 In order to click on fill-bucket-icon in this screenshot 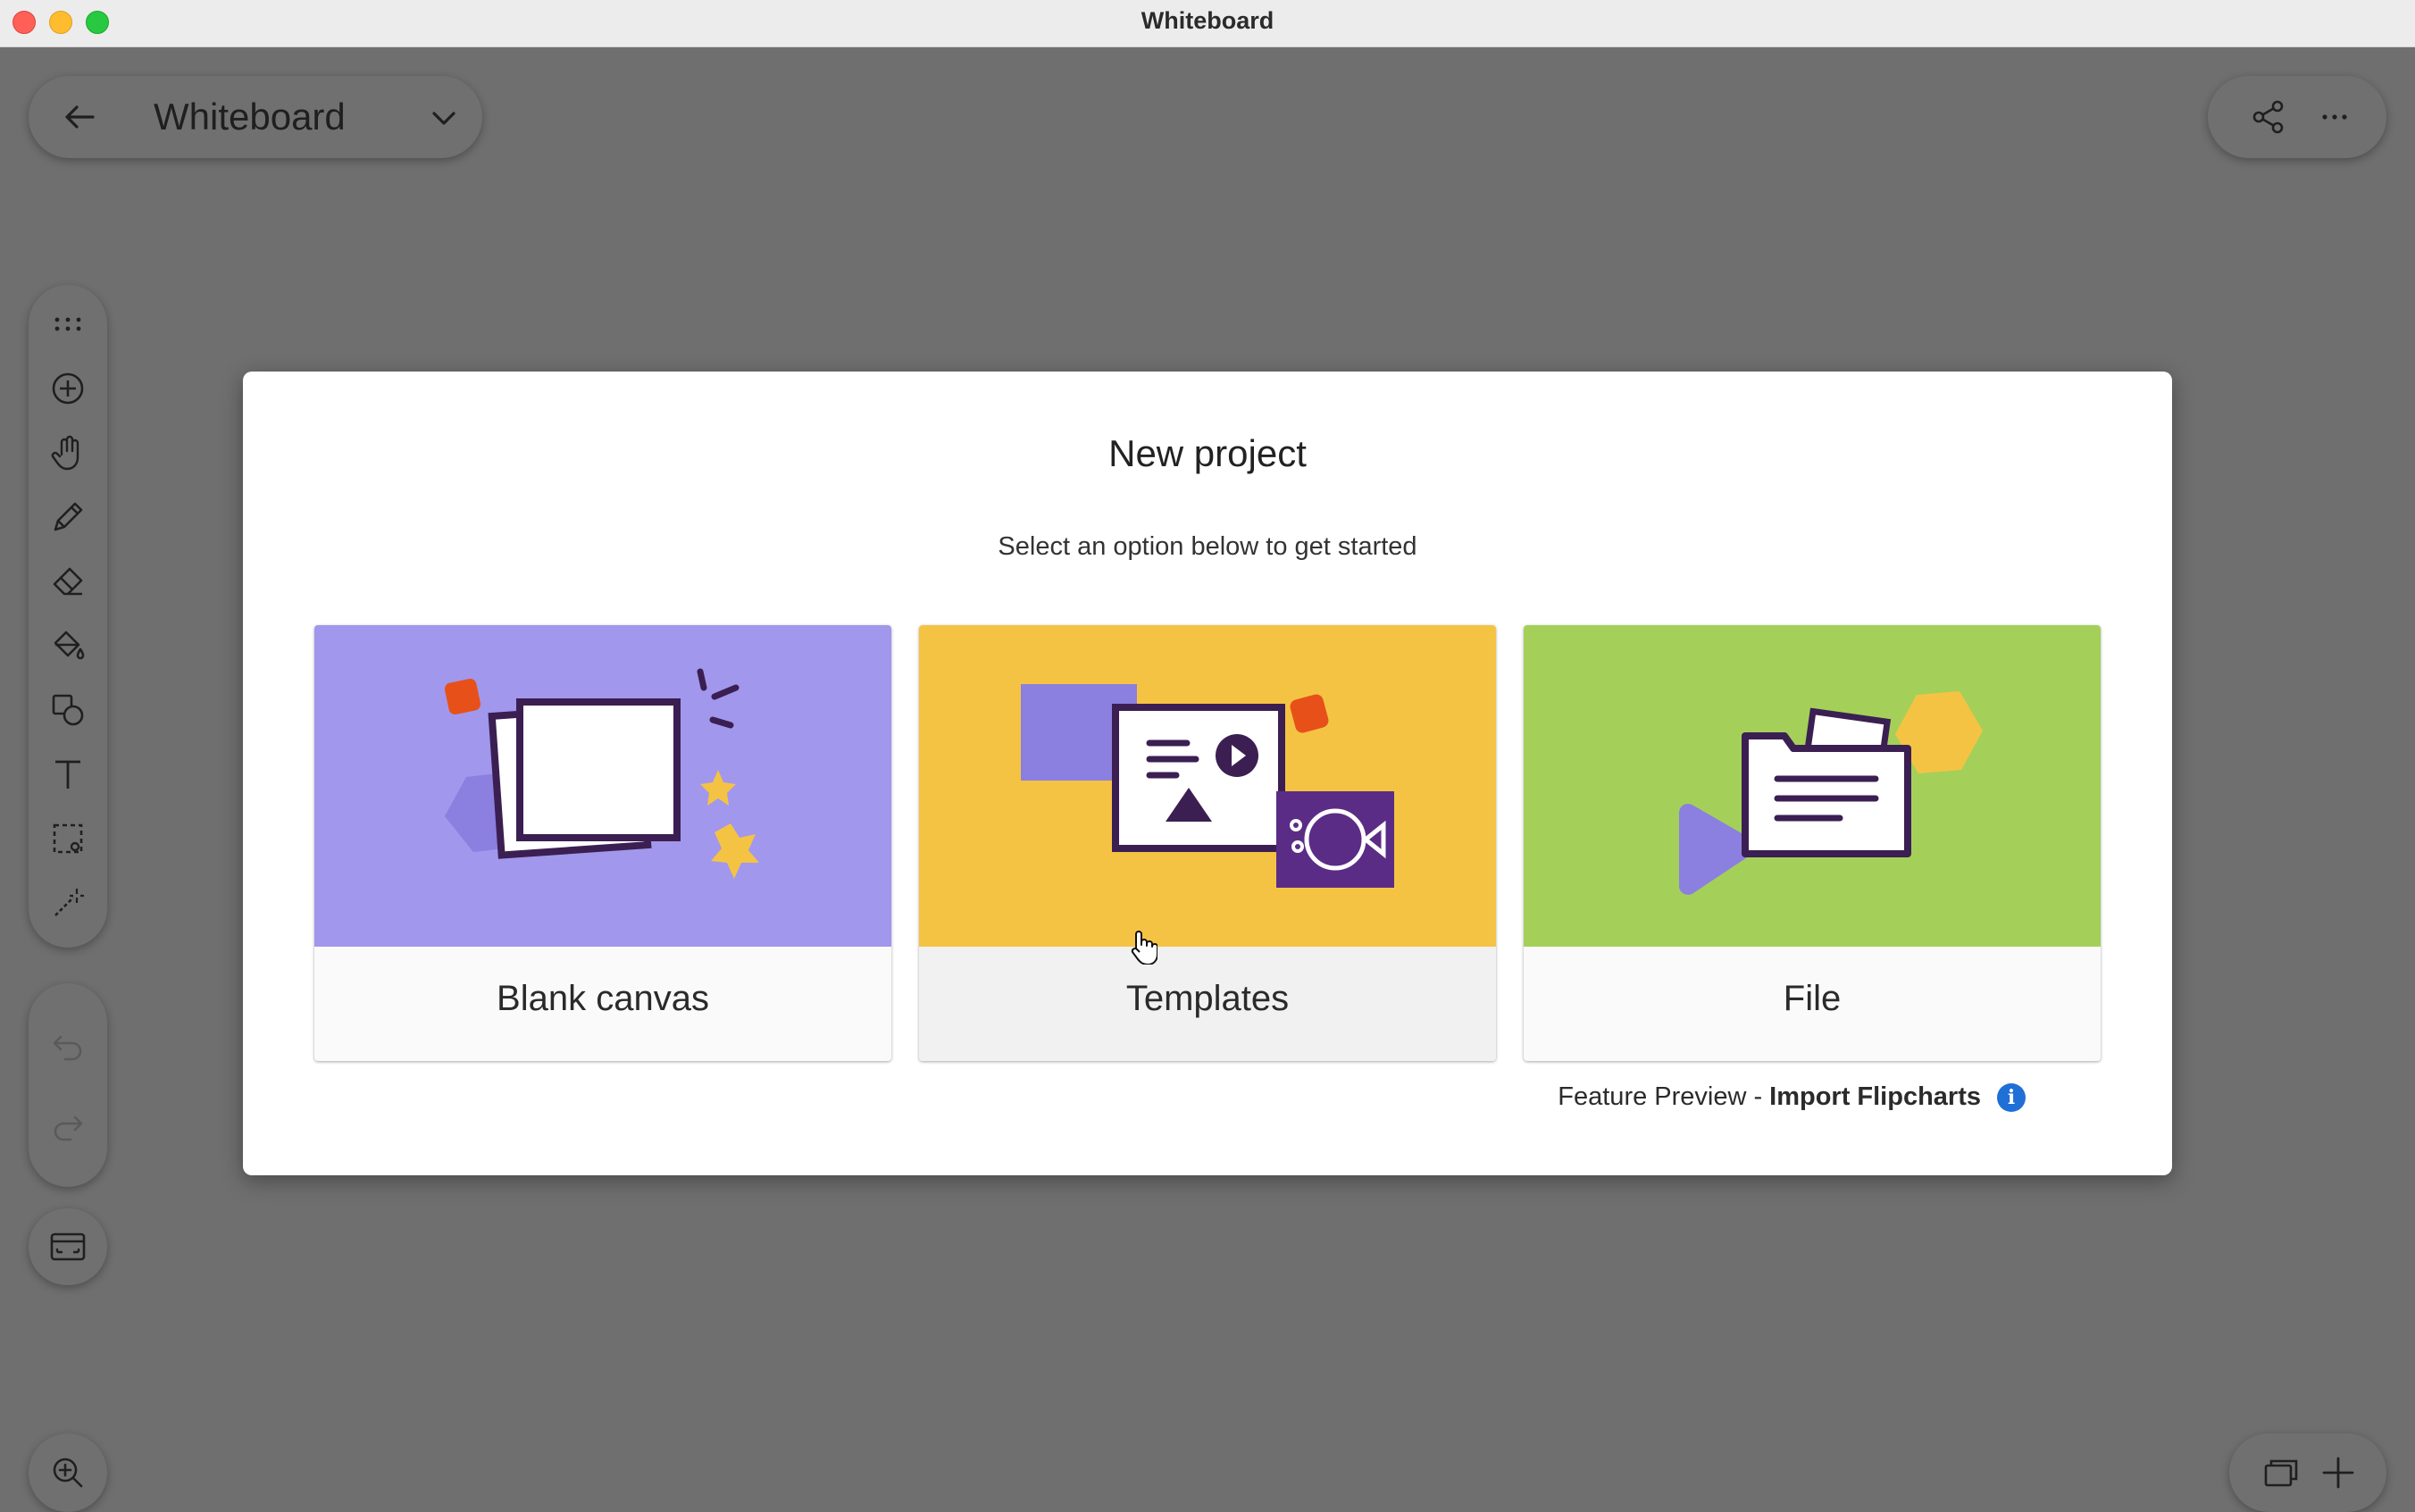, I will do `click(68, 645)`.